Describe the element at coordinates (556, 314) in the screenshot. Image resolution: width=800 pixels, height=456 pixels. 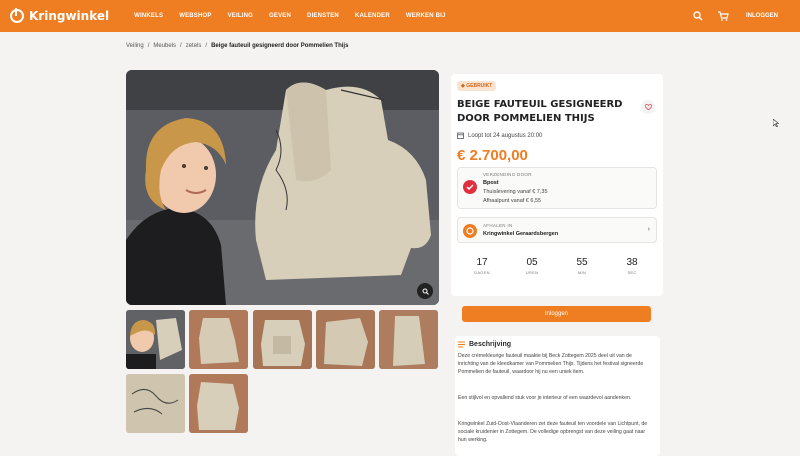
I see `login-to-bid-button: Inloggen` at that location.